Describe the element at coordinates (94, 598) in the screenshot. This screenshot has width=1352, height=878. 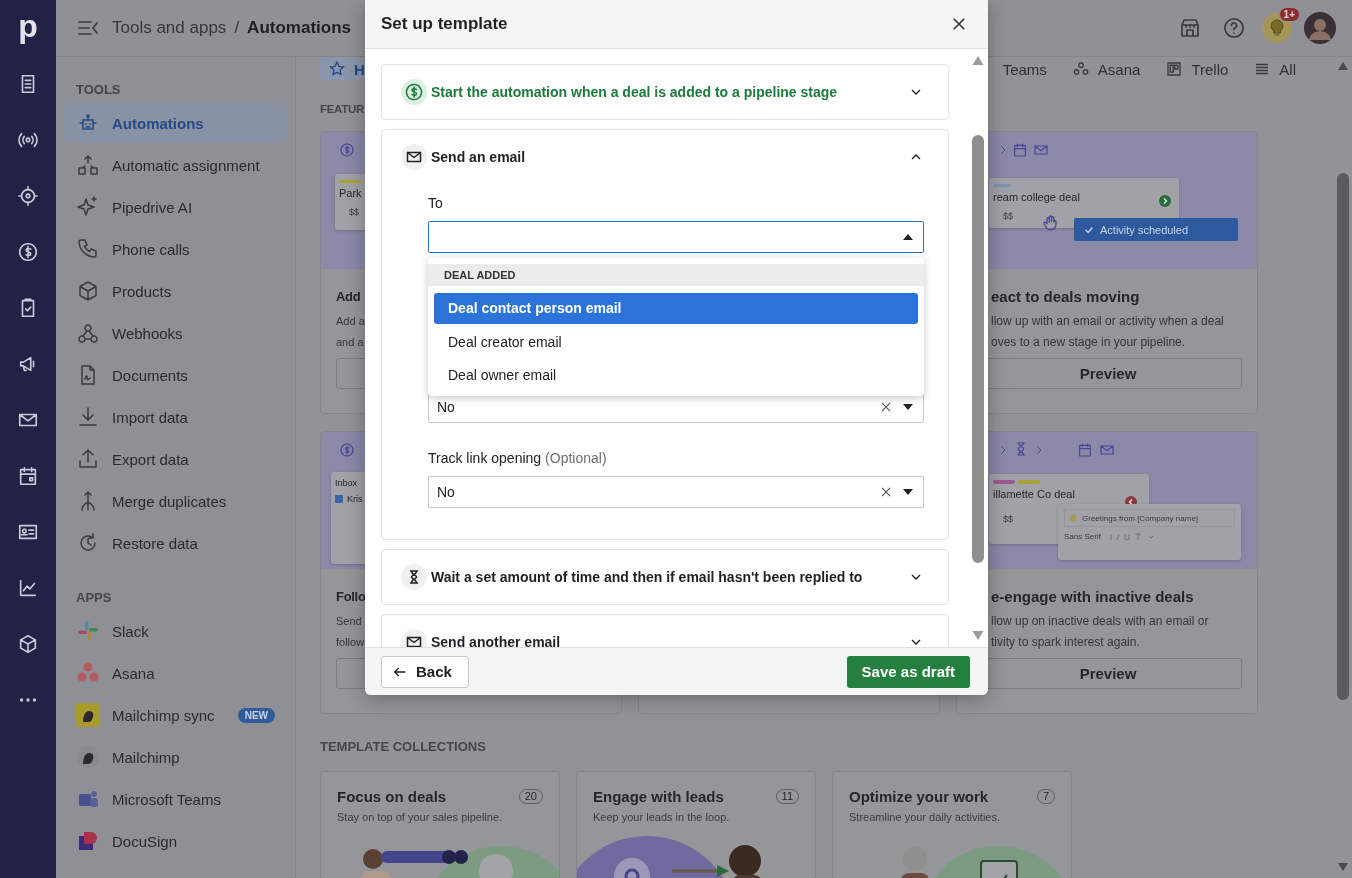
I see `section-heading: APPS` at that location.